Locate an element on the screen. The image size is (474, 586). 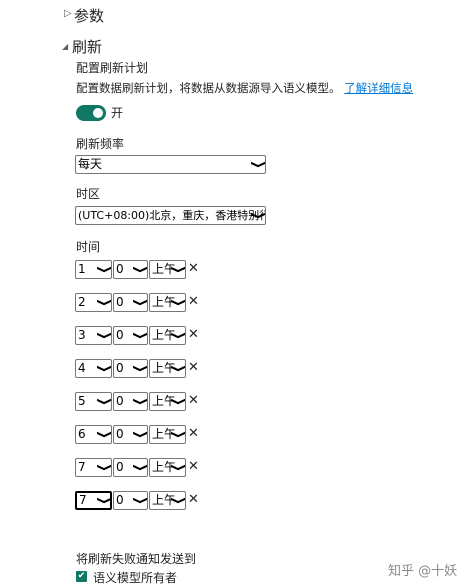
hour-select-value: 3 is located at coordinates (82, 335).